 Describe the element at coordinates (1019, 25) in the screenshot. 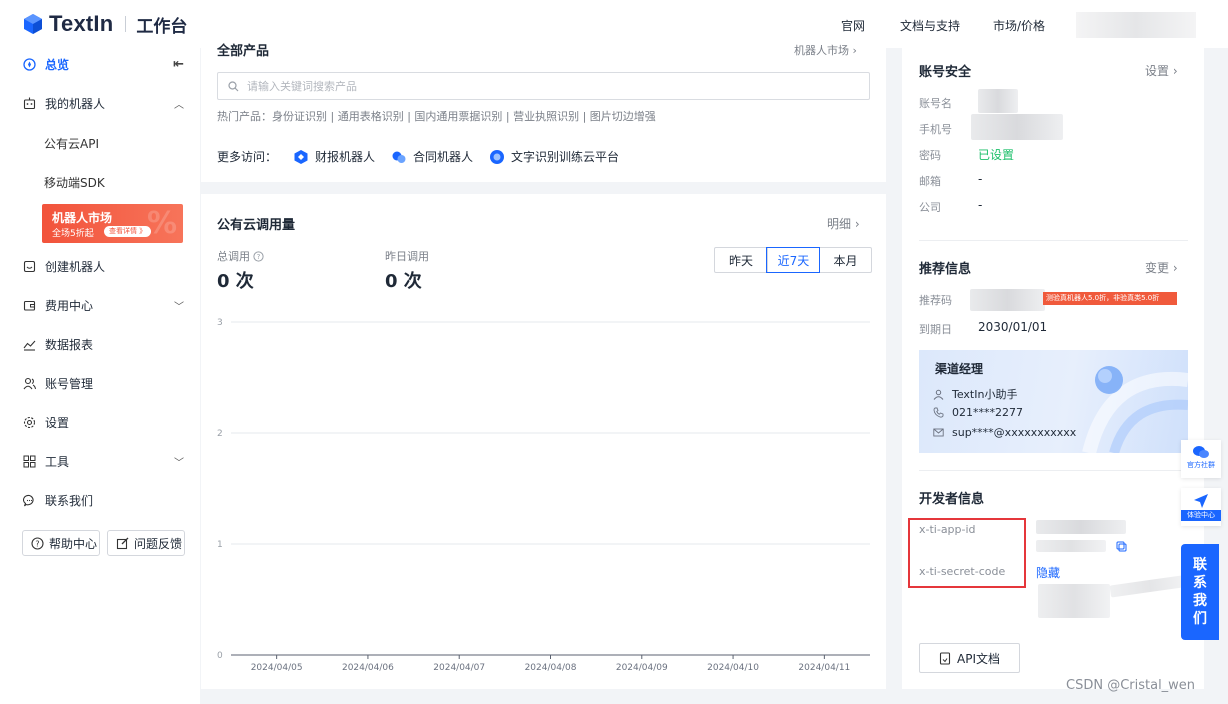

I see `nav-market-price: 市场/价格` at that location.